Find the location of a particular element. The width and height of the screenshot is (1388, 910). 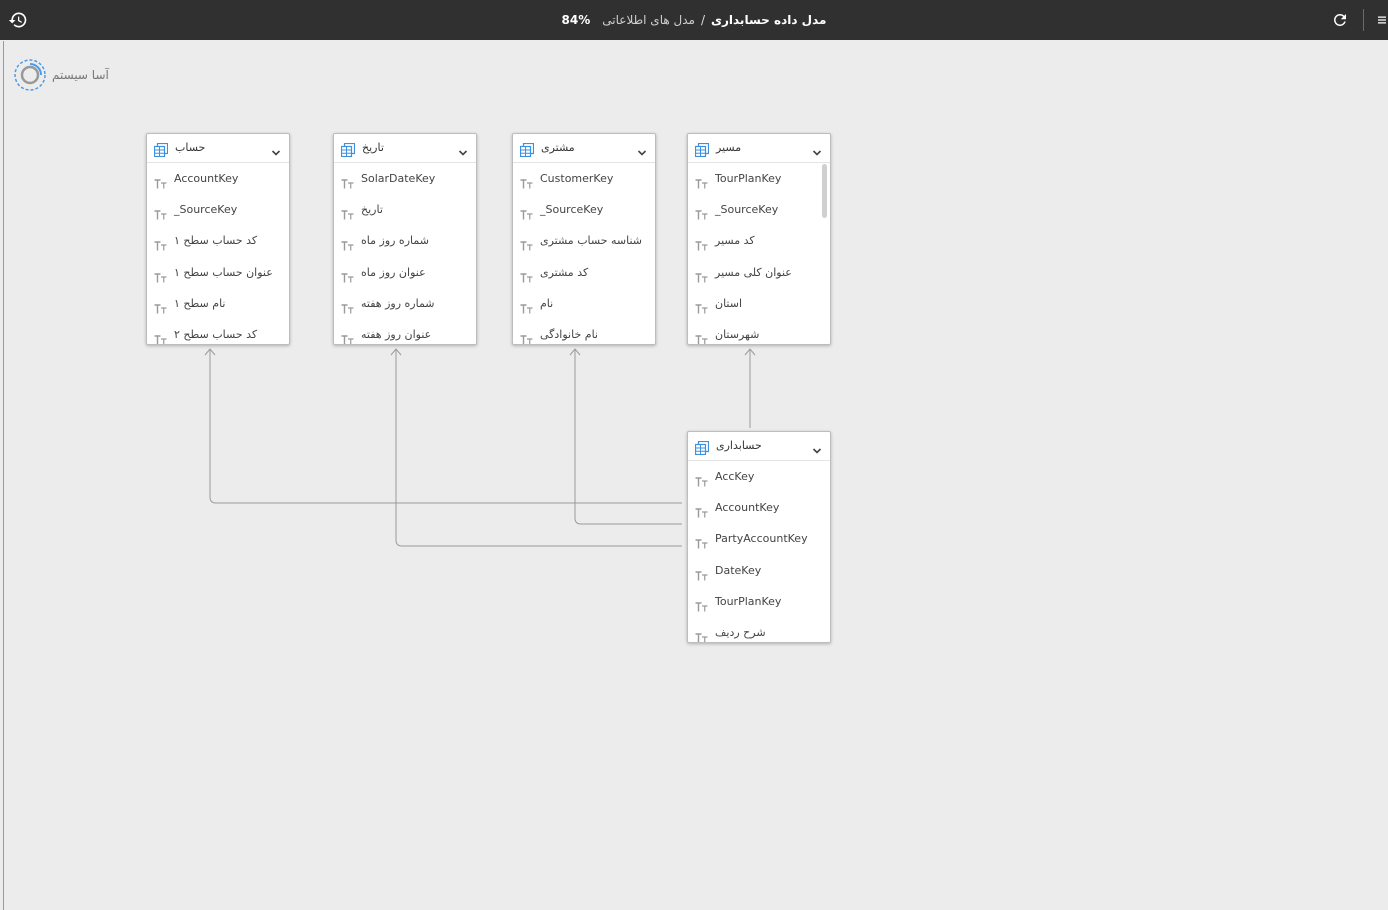

field-name: نام خانوادگی is located at coordinates (569, 334).